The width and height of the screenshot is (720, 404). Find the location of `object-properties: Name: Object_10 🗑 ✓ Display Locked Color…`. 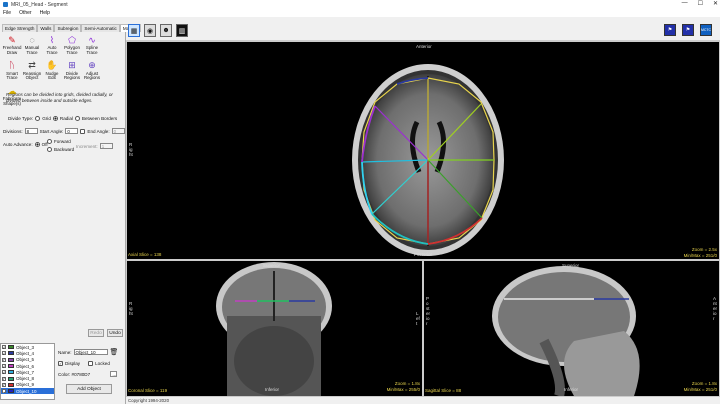

object-properties: Name: Object_10 🗑 ✓ Display Locked Color… is located at coordinates (91, 371).